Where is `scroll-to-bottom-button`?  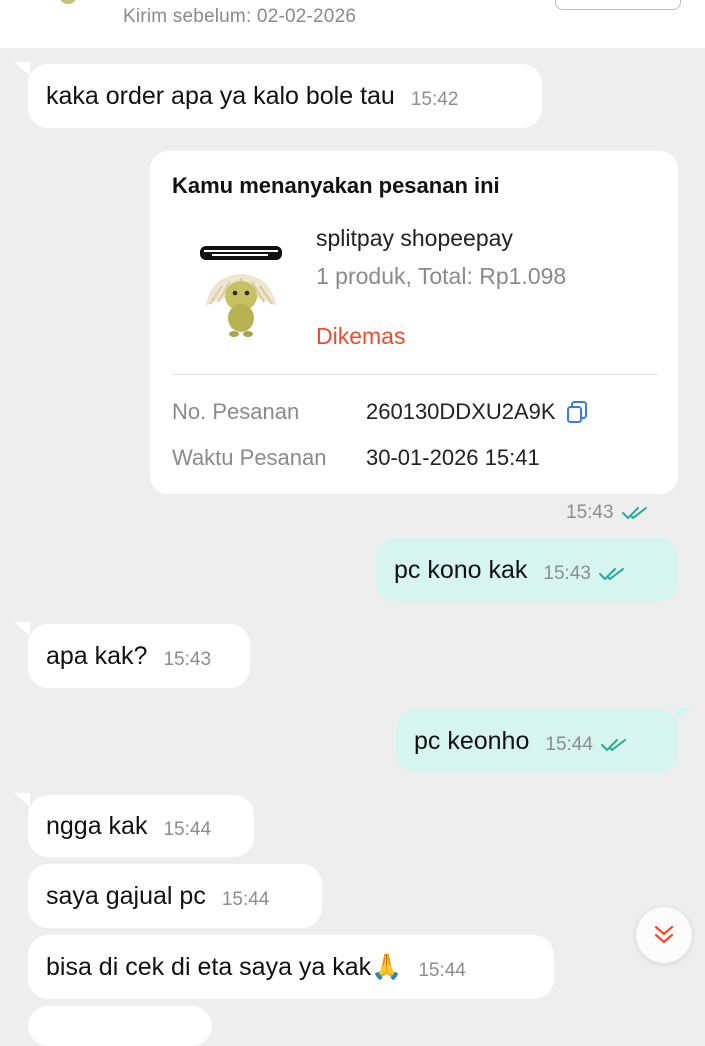
scroll-to-bottom-button is located at coordinates (664, 935).